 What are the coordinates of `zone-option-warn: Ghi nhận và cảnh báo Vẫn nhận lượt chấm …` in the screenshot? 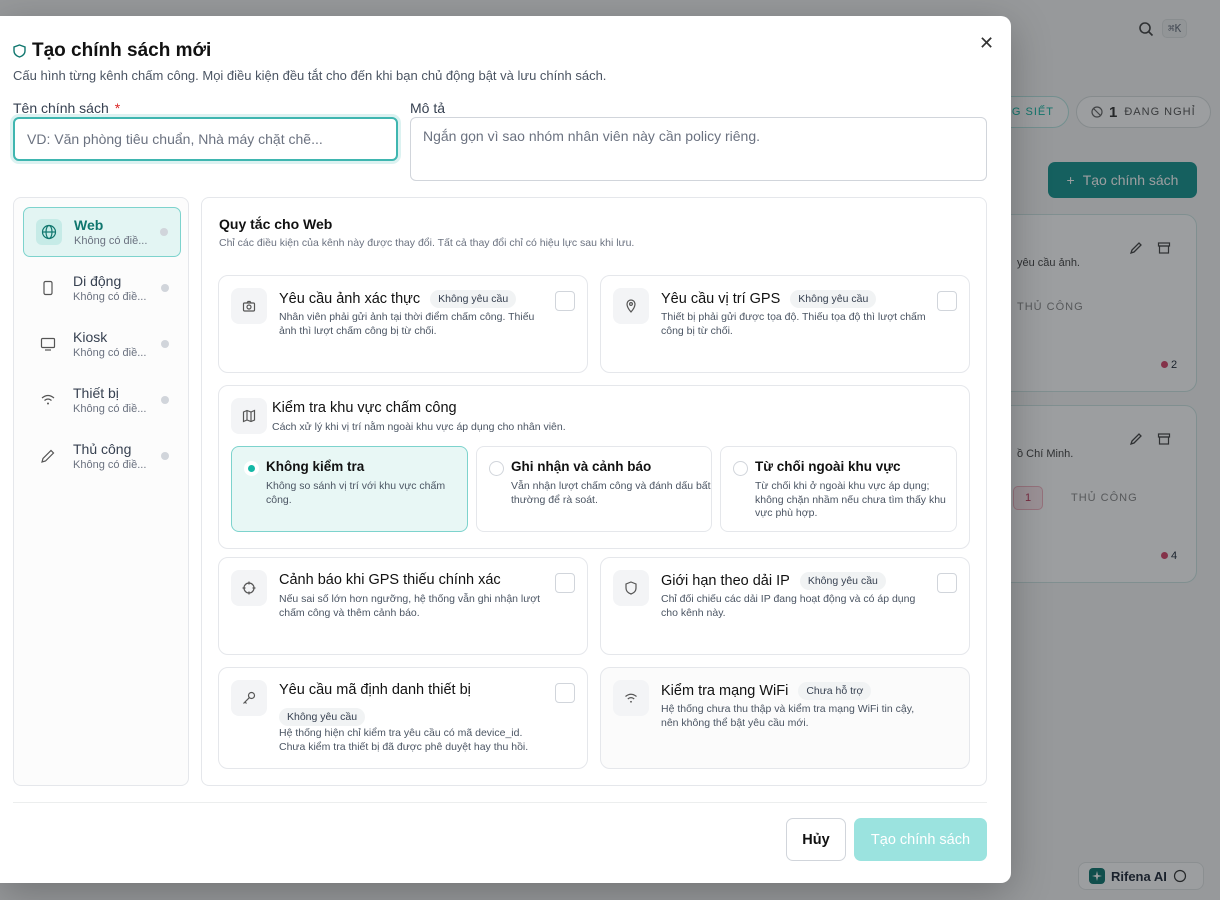 It's located at (594, 489).